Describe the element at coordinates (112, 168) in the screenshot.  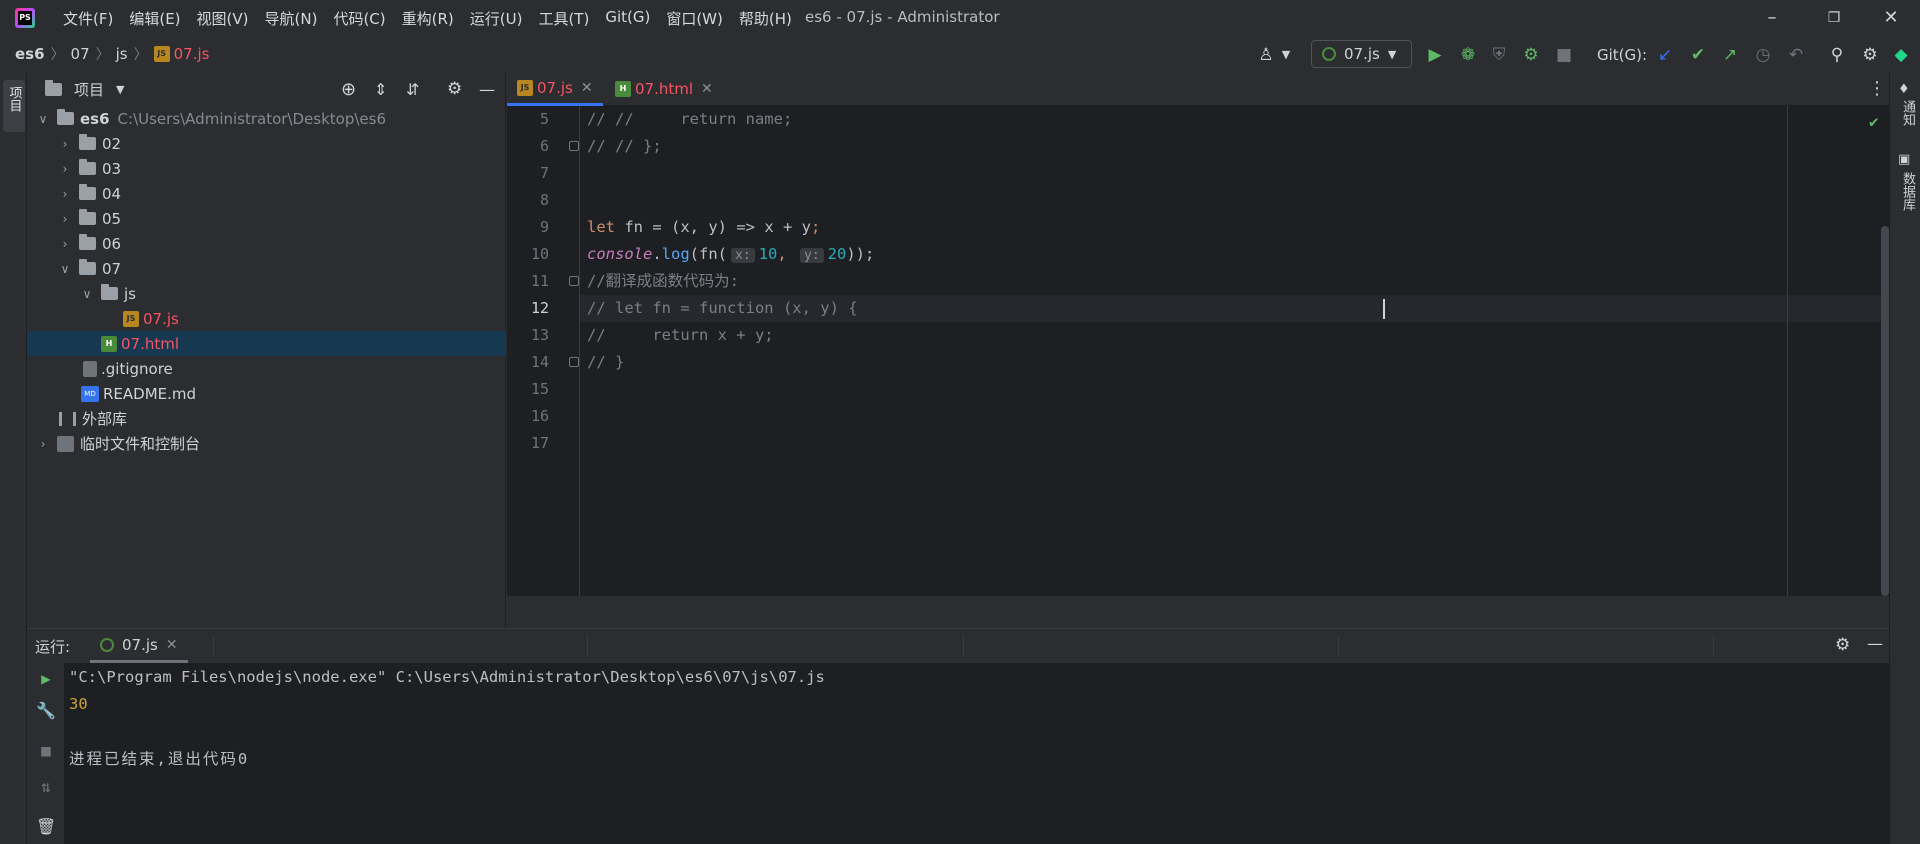
I see `tree-label: 03` at that location.